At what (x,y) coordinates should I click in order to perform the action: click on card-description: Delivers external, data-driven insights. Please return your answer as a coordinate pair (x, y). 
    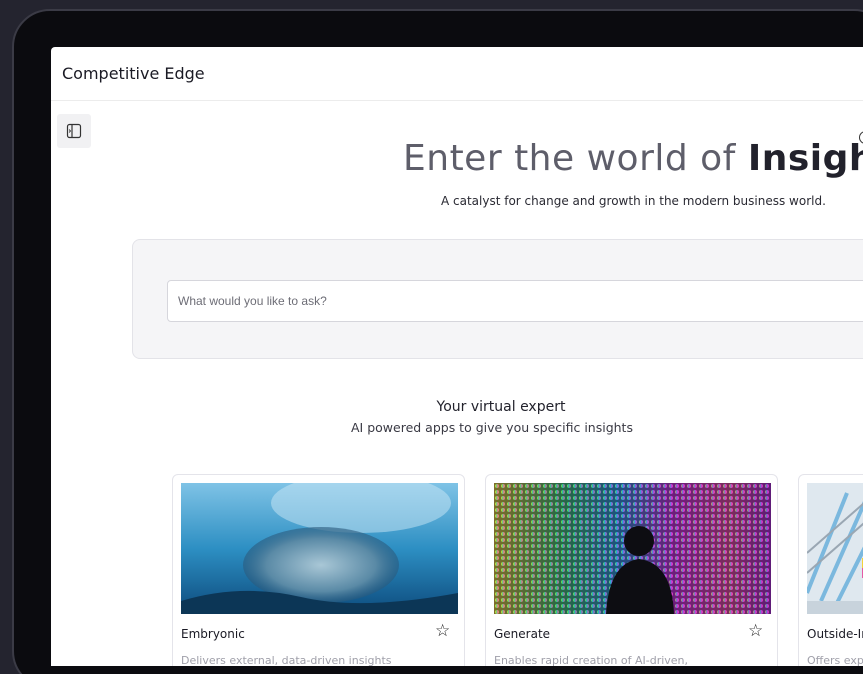
    Looking at the image, I should click on (286, 660).